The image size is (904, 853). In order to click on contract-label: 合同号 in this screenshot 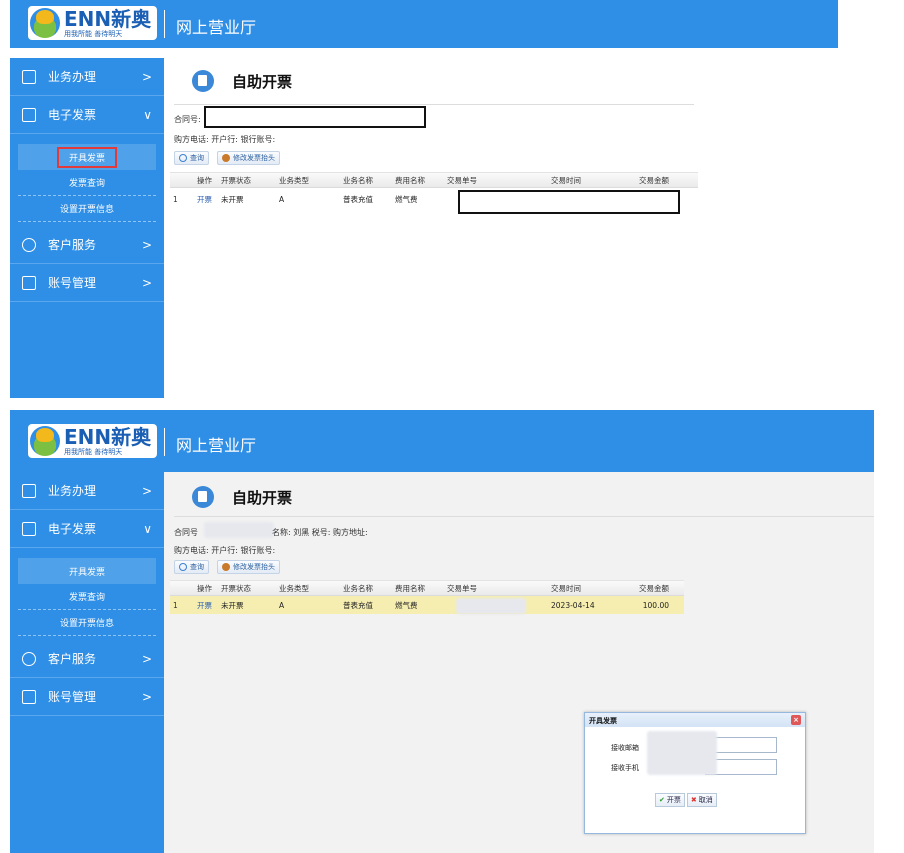, I will do `click(186, 532)`.